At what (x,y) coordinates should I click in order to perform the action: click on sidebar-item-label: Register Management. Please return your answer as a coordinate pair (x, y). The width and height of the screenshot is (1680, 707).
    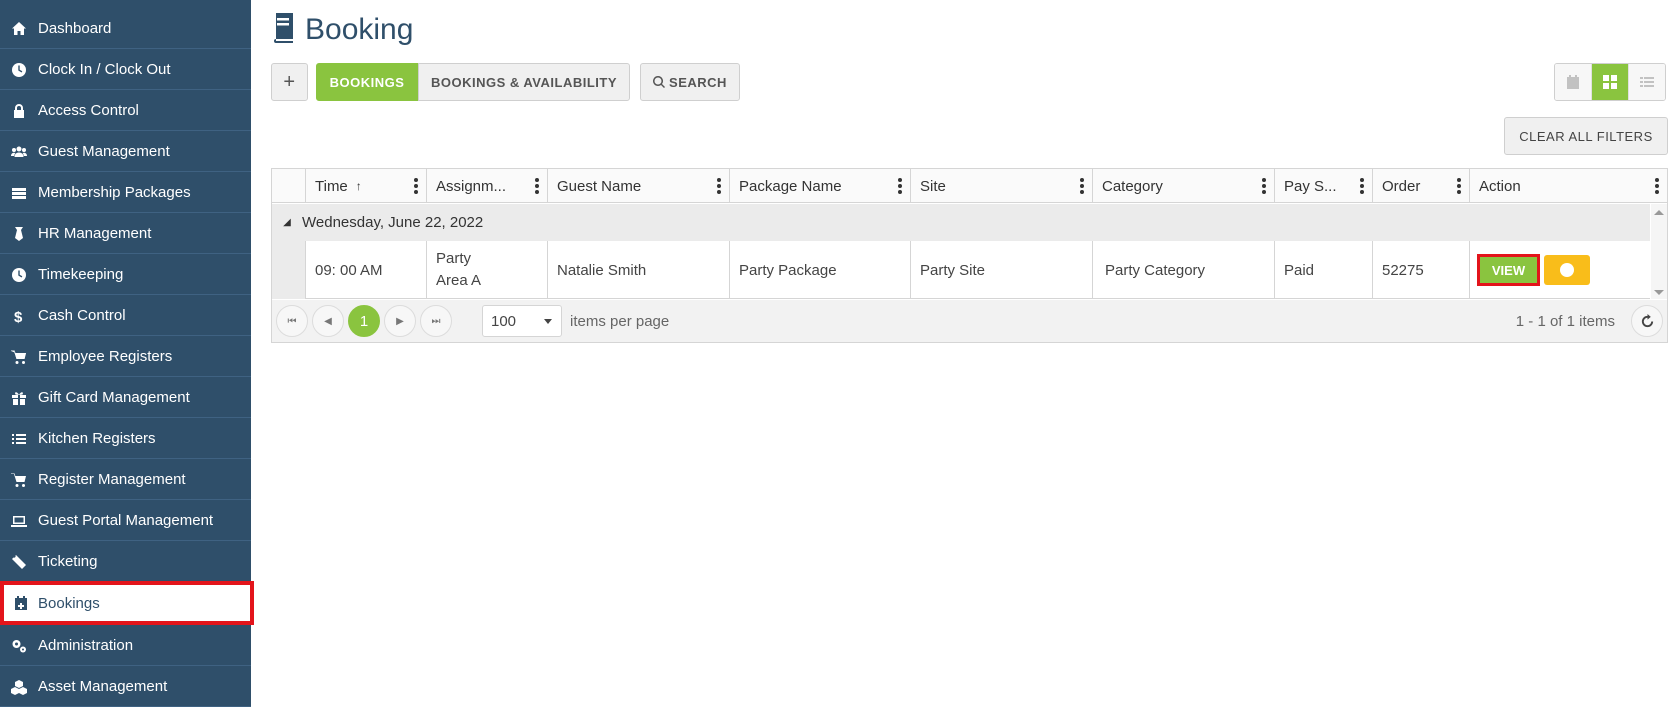
    Looking at the image, I should click on (112, 479).